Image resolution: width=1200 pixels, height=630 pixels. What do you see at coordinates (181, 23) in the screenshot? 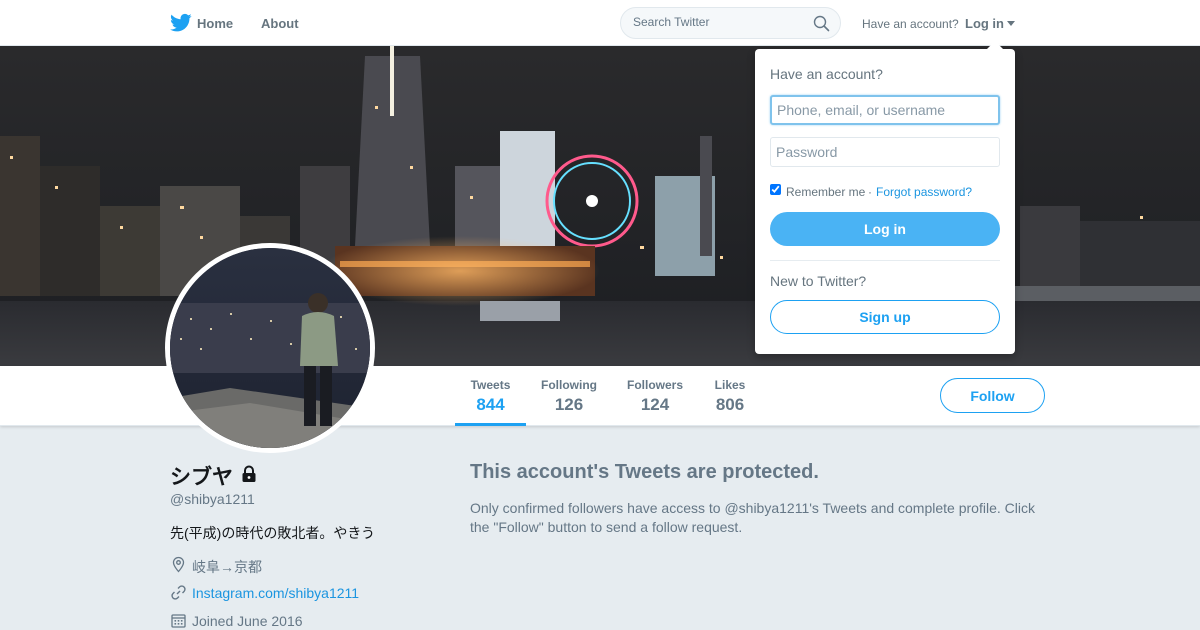
I see `twitter-bird-icon` at bounding box center [181, 23].